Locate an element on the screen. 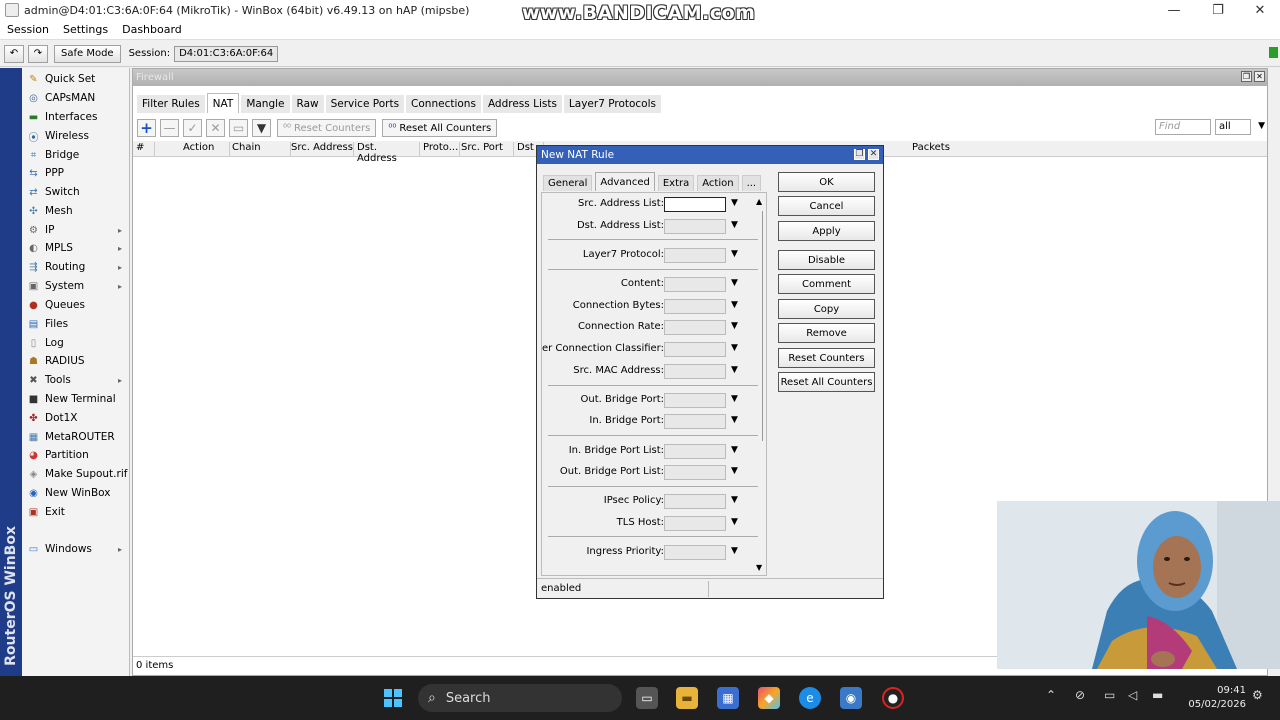 This screenshot has width=1280, height=720. dialog-tab-action: Action is located at coordinates (718, 183).